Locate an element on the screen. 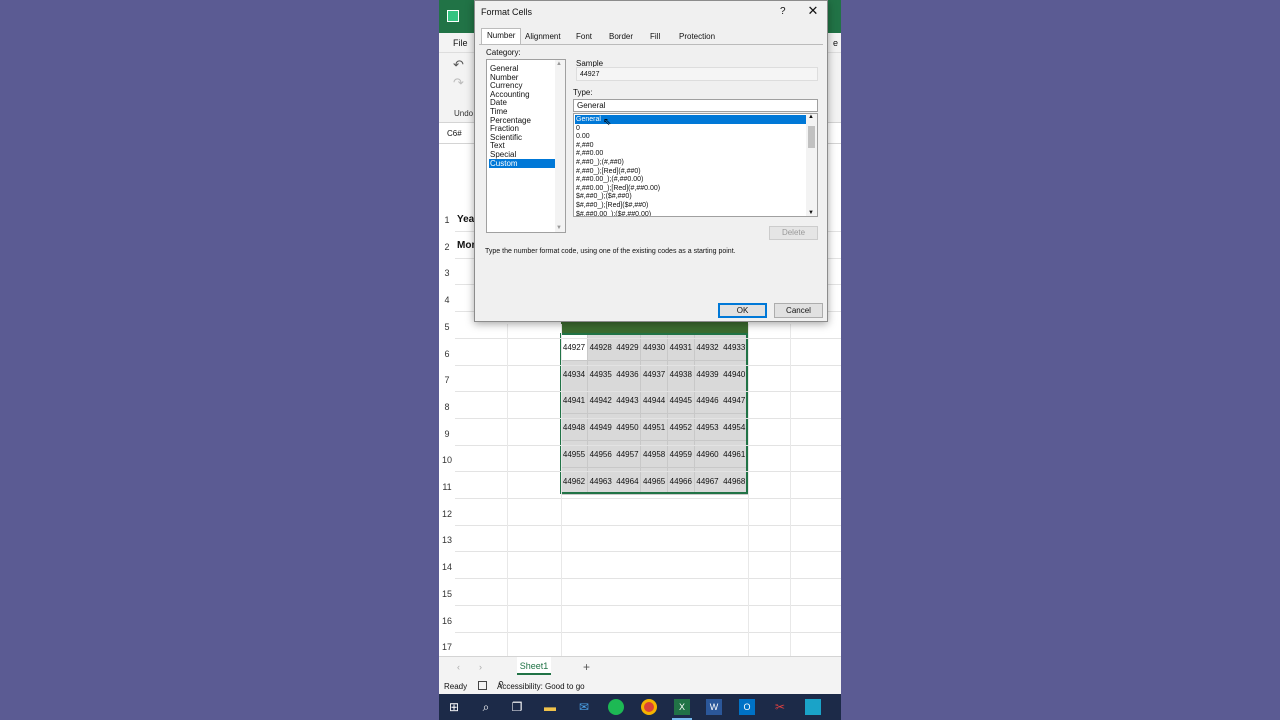  type-input: General is located at coordinates (695, 105).